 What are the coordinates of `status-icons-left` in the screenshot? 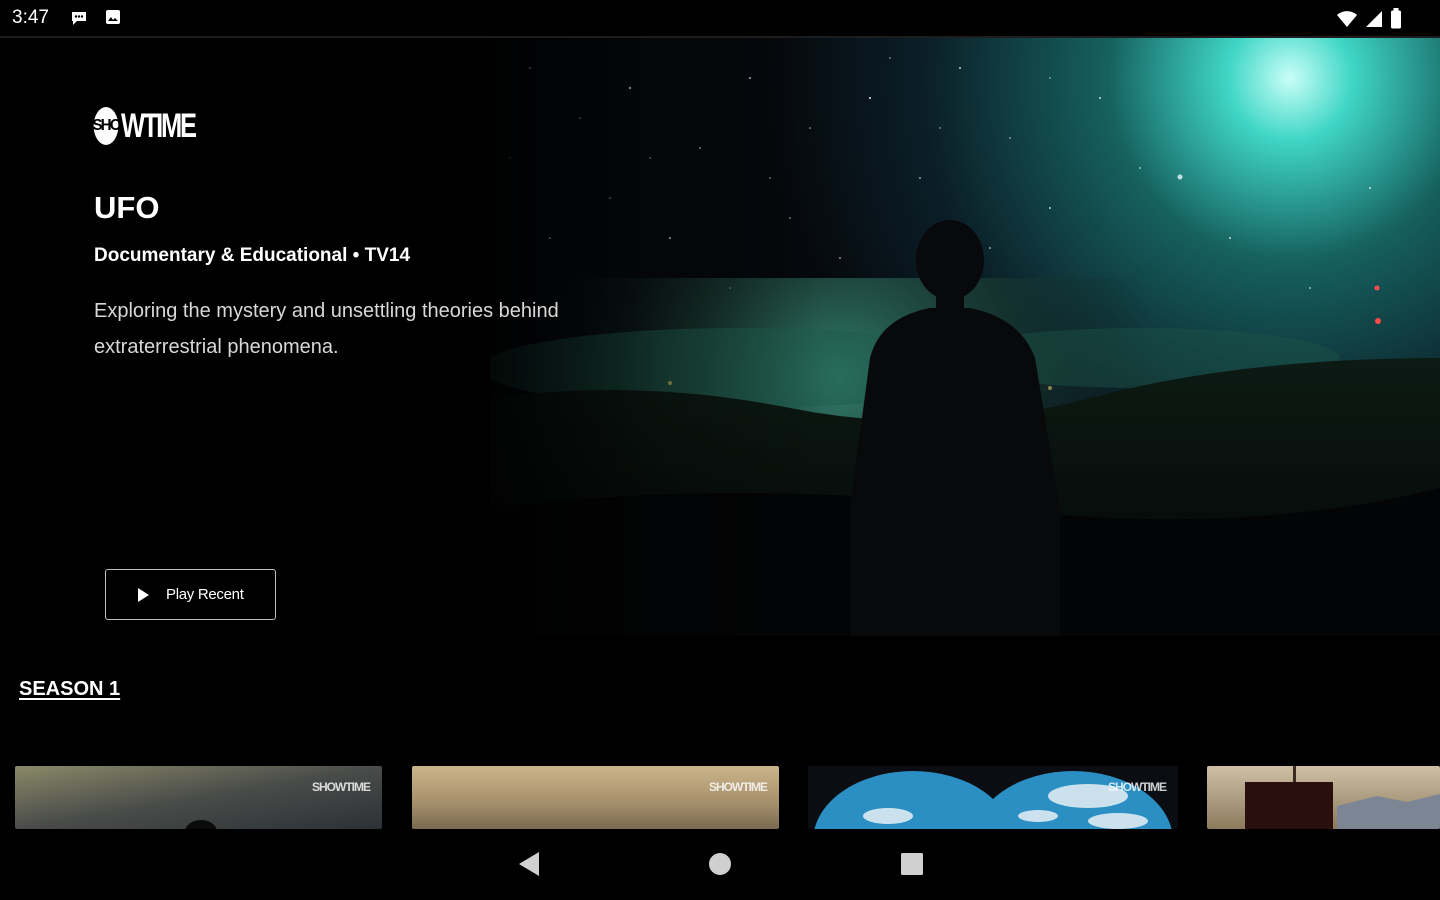 It's located at (96, 20).